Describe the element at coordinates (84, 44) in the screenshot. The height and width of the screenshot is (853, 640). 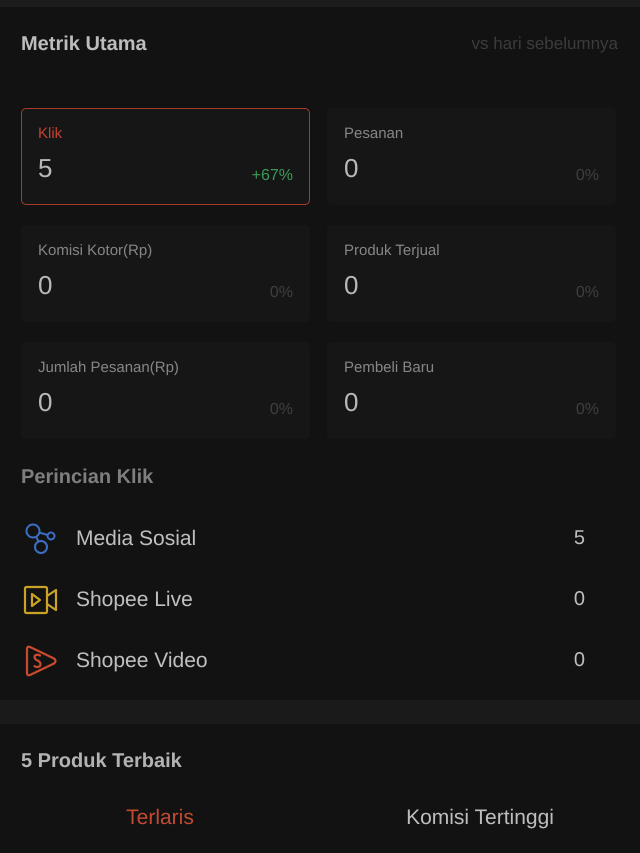
I see `section-title: Metrik Utama` at that location.